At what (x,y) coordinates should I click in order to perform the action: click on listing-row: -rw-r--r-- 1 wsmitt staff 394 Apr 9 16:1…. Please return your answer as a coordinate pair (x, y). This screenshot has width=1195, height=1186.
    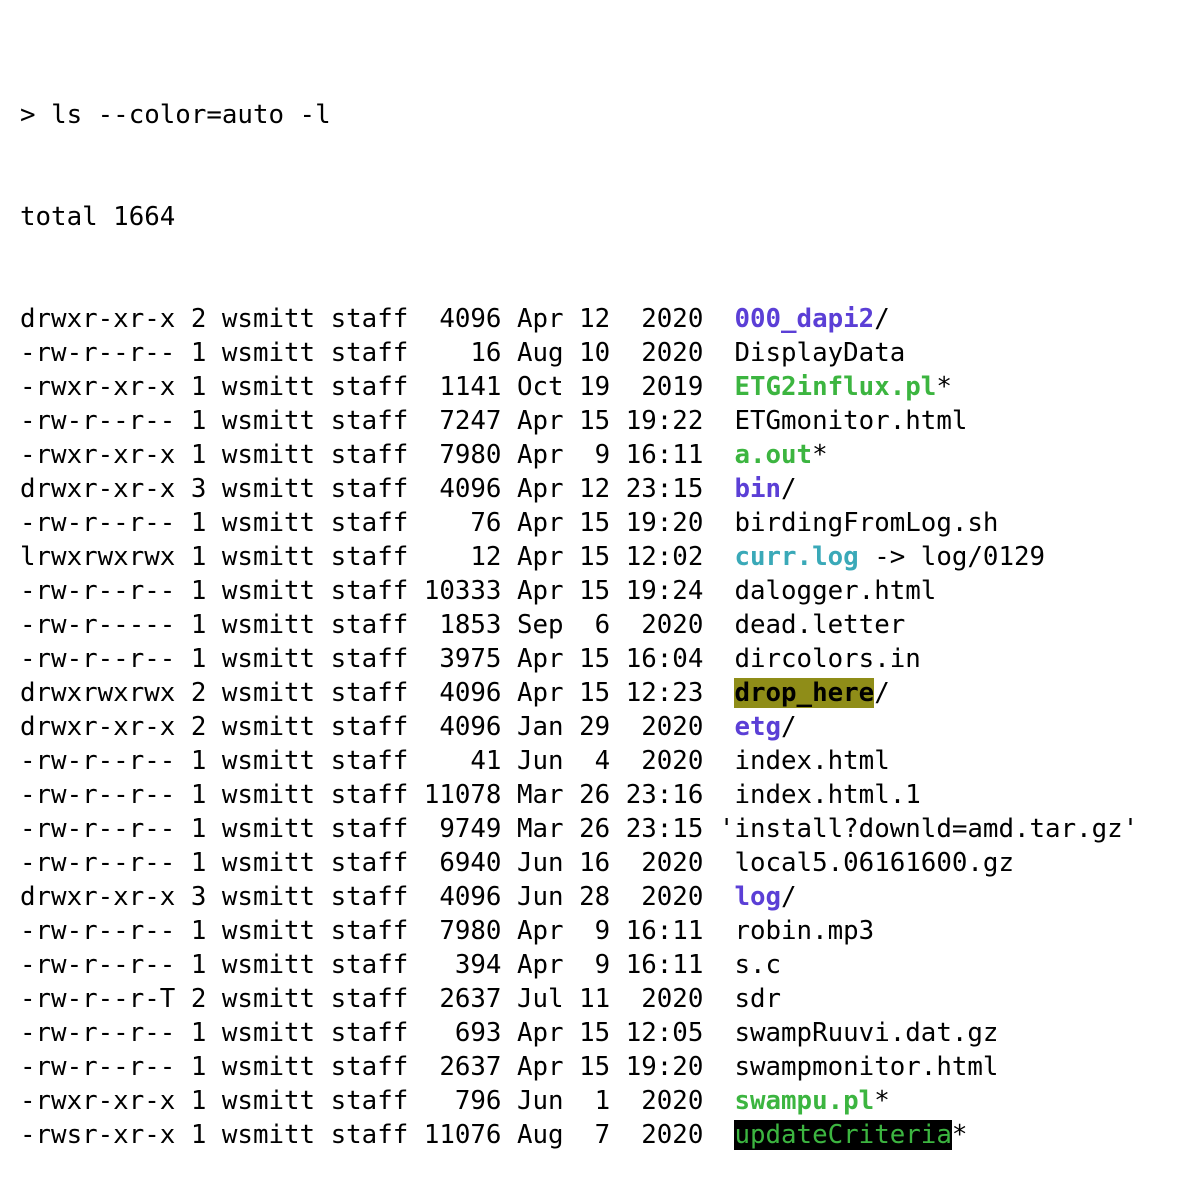
    Looking at the image, I should click on (602, 965).